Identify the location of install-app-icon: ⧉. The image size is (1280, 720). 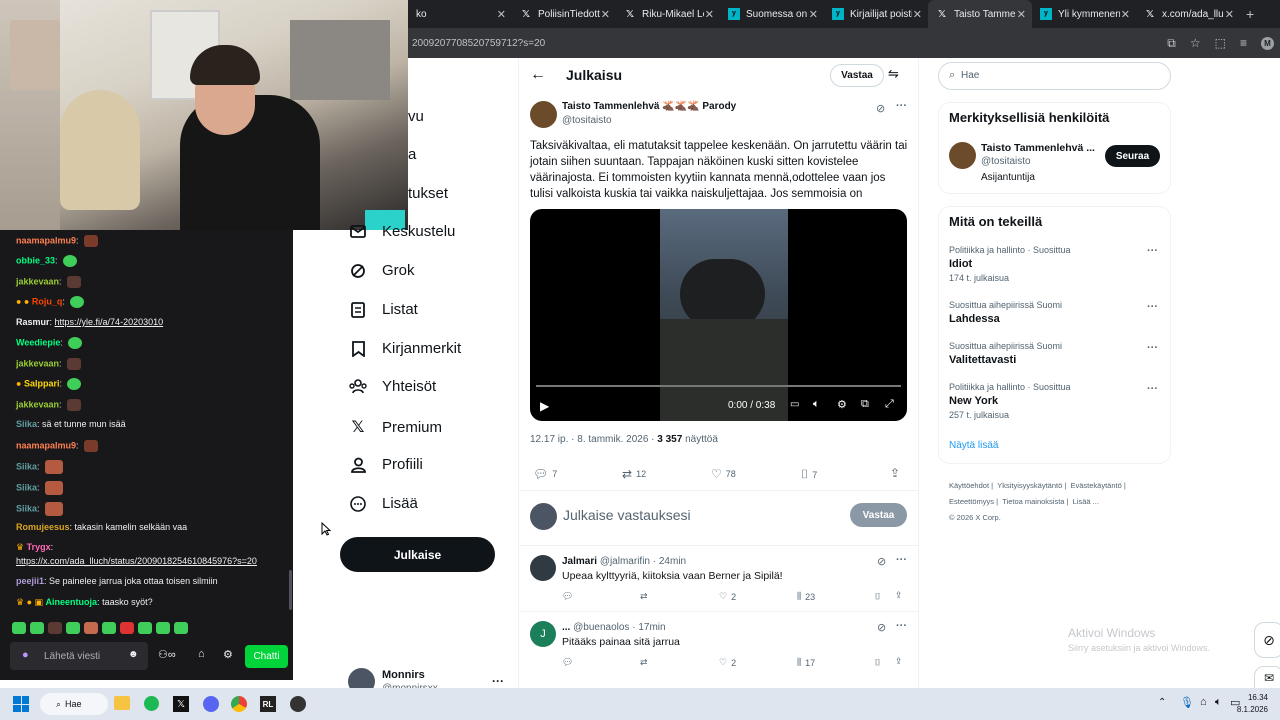
(1171, 43).